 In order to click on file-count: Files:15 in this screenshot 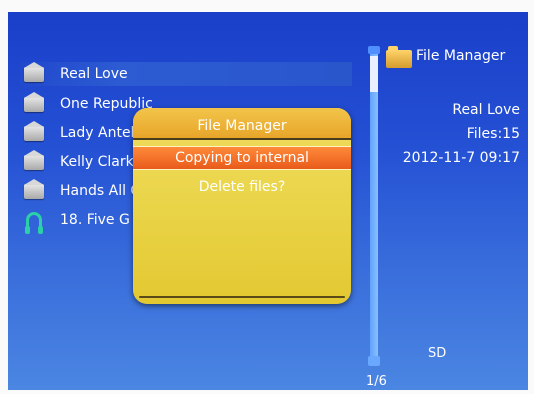, I will do `click(493, 134)`.